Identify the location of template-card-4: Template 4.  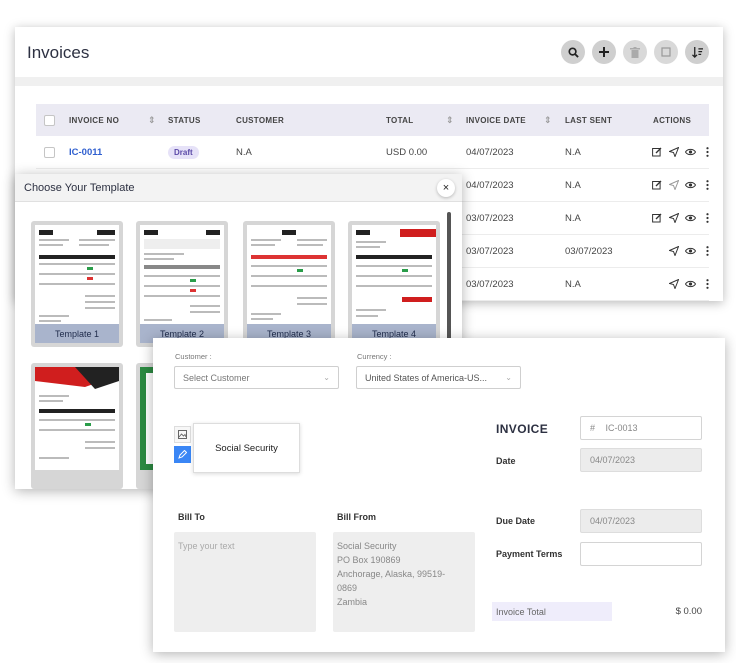
(394, 284).